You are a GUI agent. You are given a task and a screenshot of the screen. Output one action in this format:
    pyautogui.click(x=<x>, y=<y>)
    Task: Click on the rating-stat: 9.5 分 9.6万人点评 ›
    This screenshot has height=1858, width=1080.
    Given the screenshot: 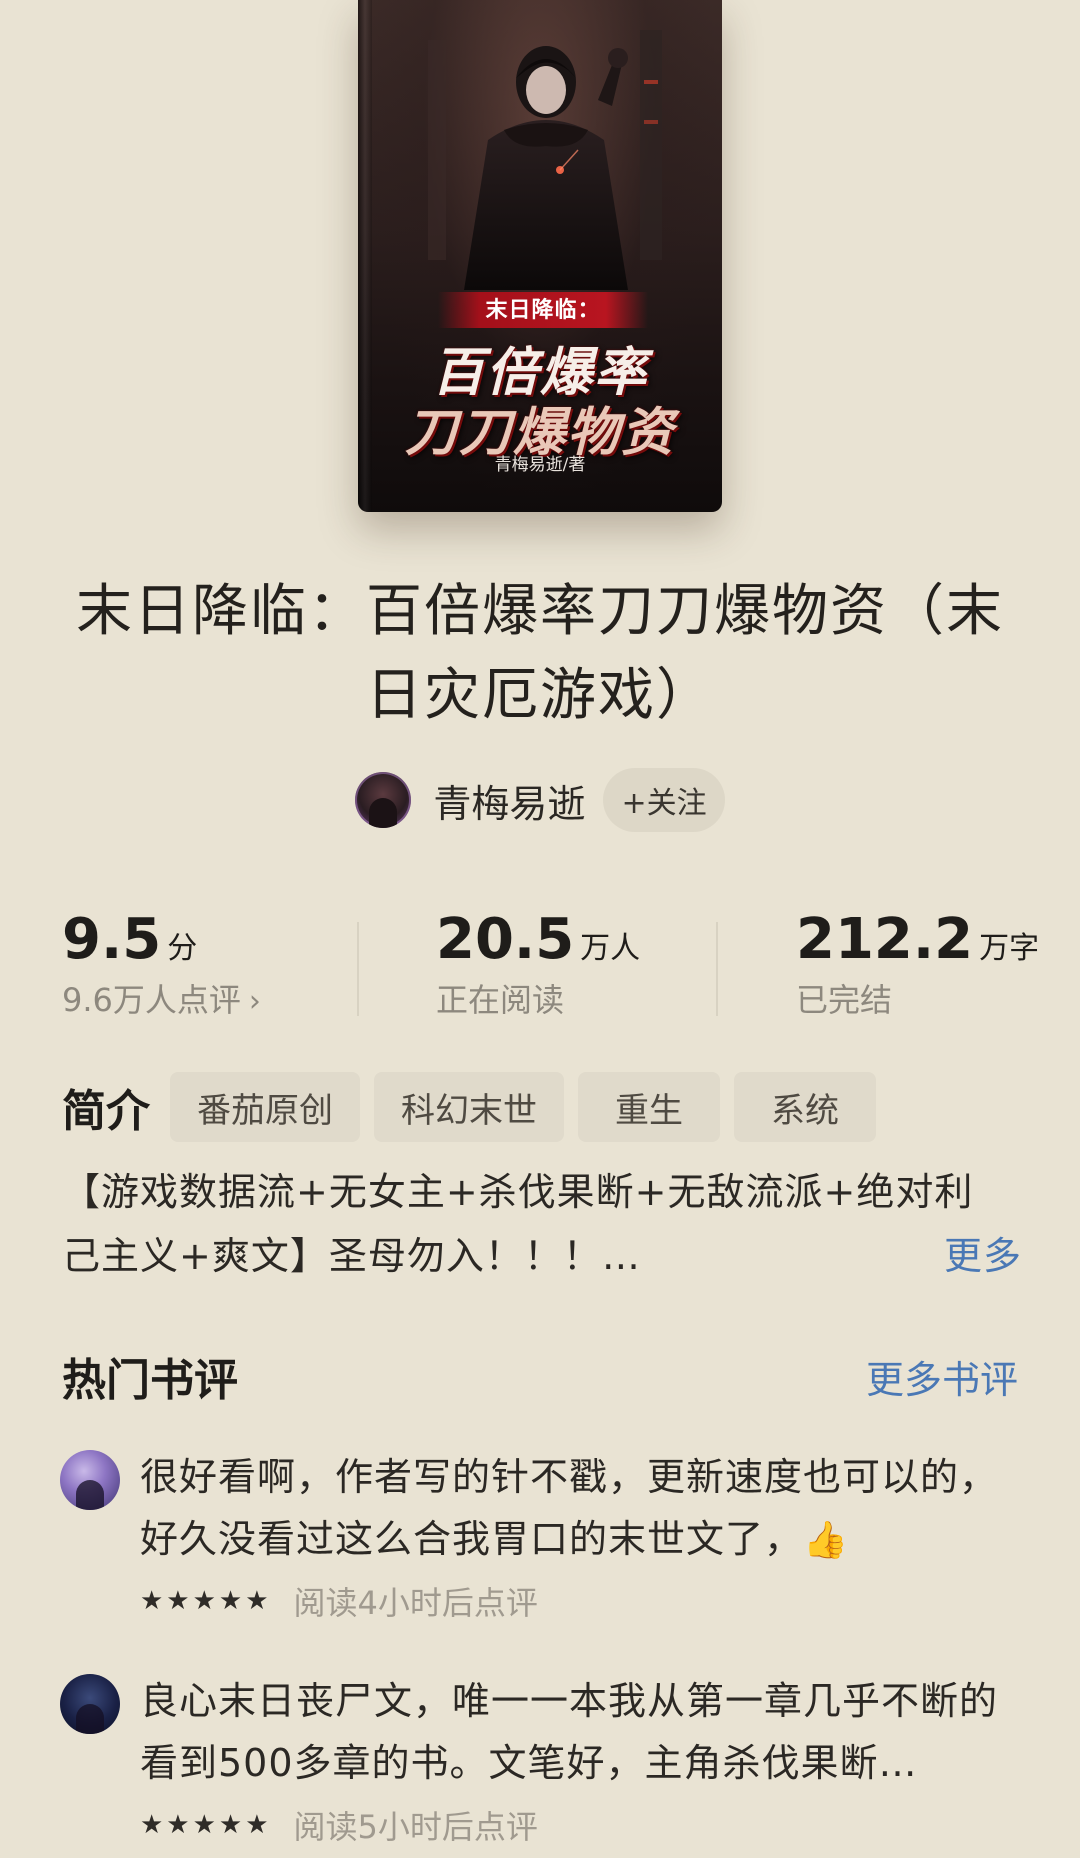 What is the action you would take?
    pyautogui.click(x=161, y=965)
    